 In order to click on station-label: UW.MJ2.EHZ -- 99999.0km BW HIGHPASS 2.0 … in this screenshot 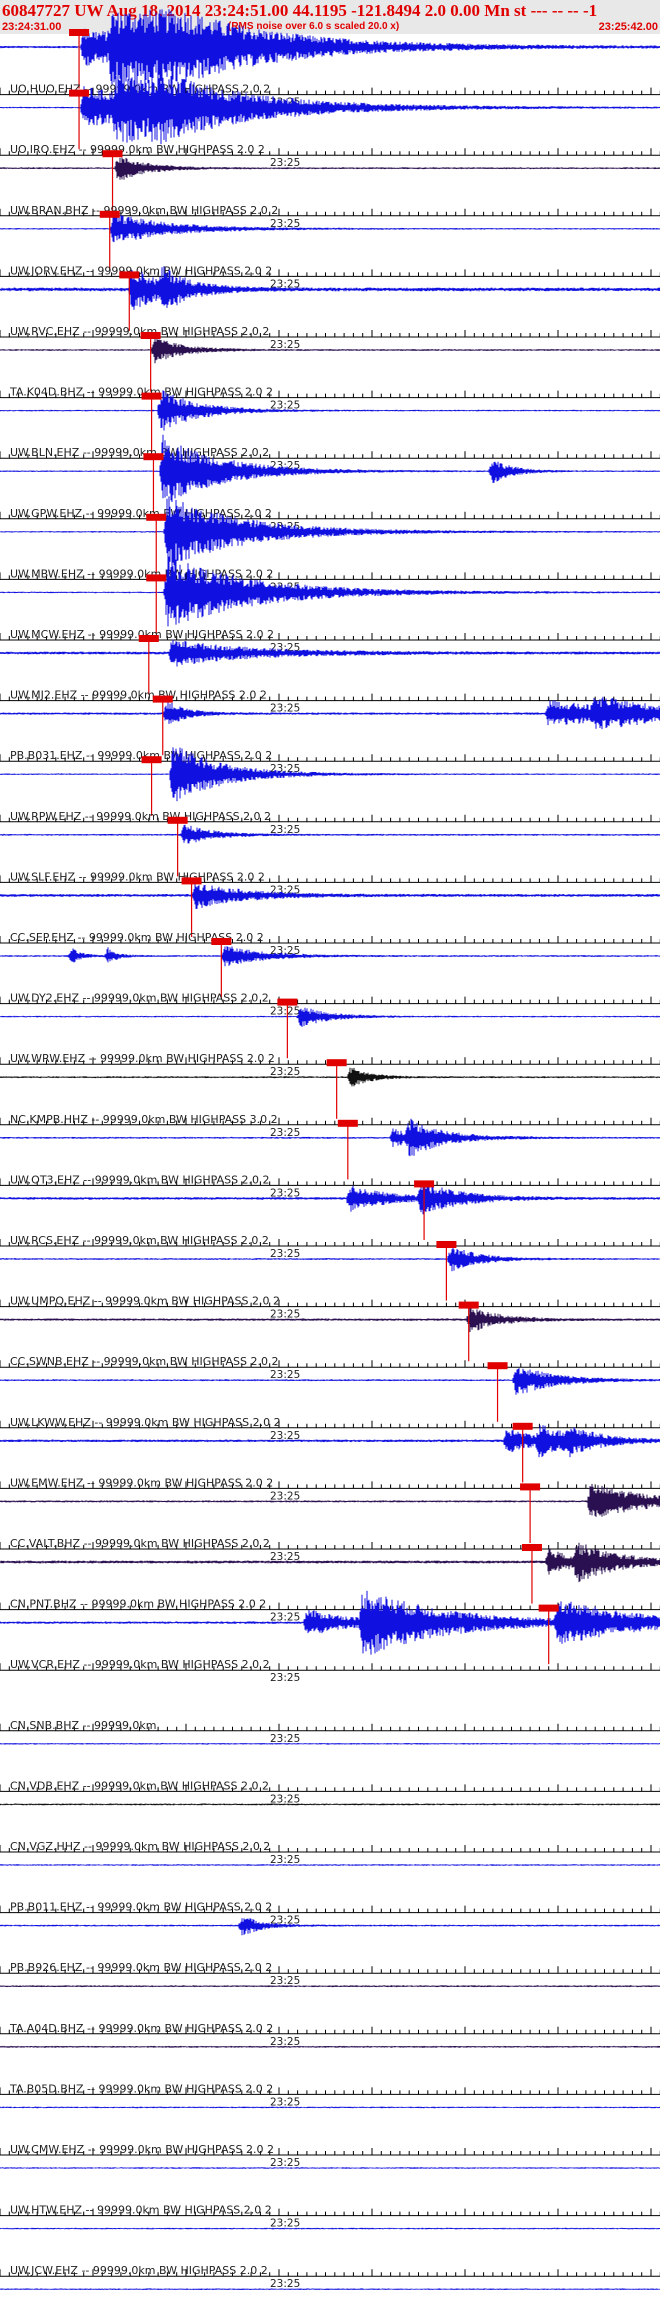, I will do `click(138, 695)`.